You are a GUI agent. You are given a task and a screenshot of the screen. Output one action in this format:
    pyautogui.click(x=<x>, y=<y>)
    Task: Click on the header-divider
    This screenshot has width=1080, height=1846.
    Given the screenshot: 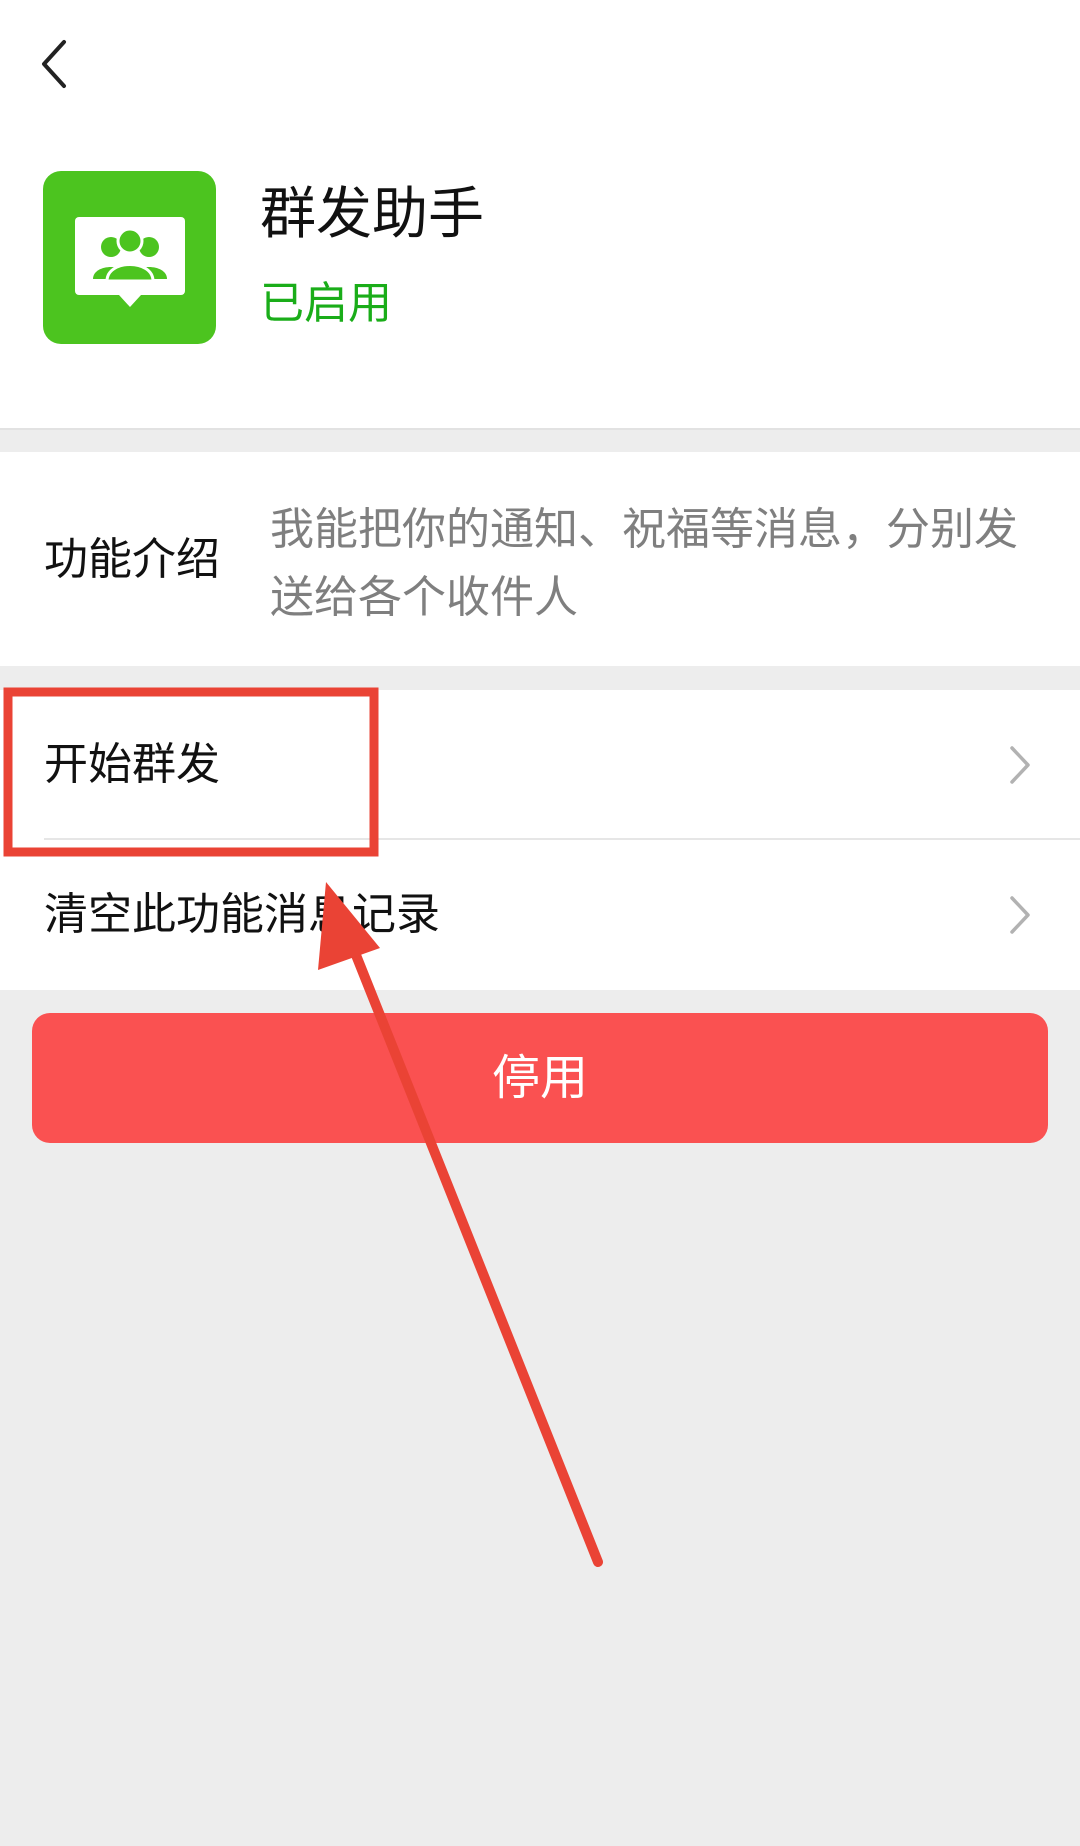 What is the action you would take?
    pyautogui.click(x=540, y=429)
    